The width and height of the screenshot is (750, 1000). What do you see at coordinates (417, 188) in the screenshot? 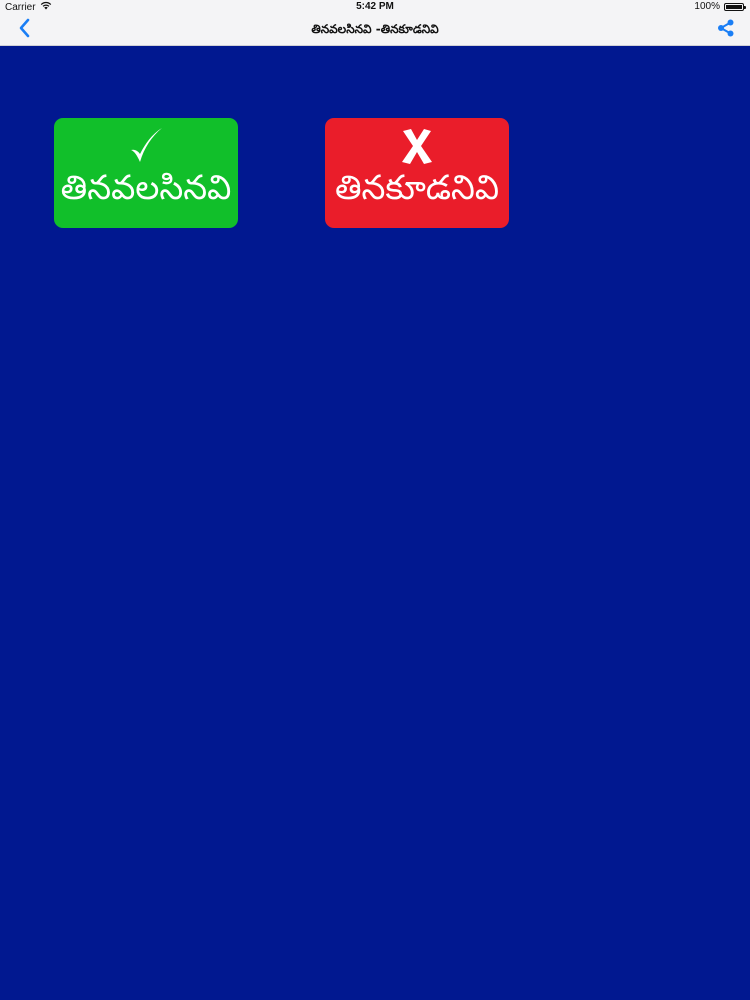
I see `donts-label: తినకూడనివి` at bounding box center [417, 188].